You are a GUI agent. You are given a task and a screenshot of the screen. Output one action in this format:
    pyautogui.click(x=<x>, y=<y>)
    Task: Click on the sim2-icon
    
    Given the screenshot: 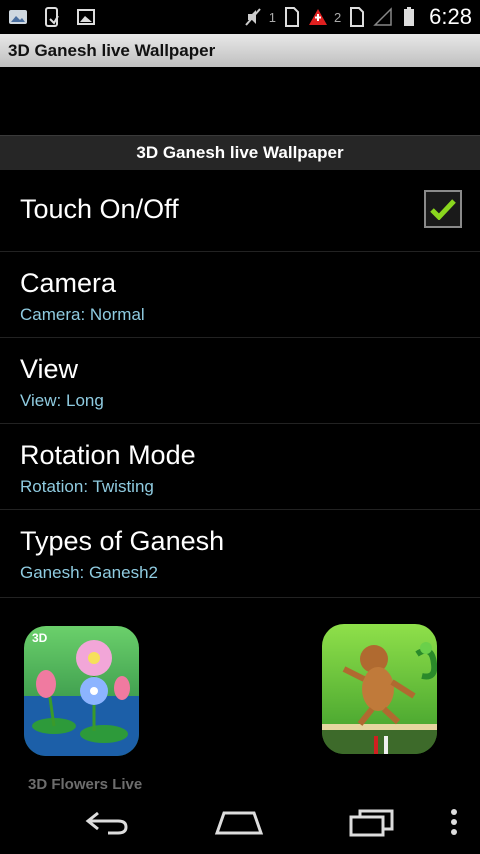 What is the action you would take?
    pyautogui.click(x=357, y=17)
    